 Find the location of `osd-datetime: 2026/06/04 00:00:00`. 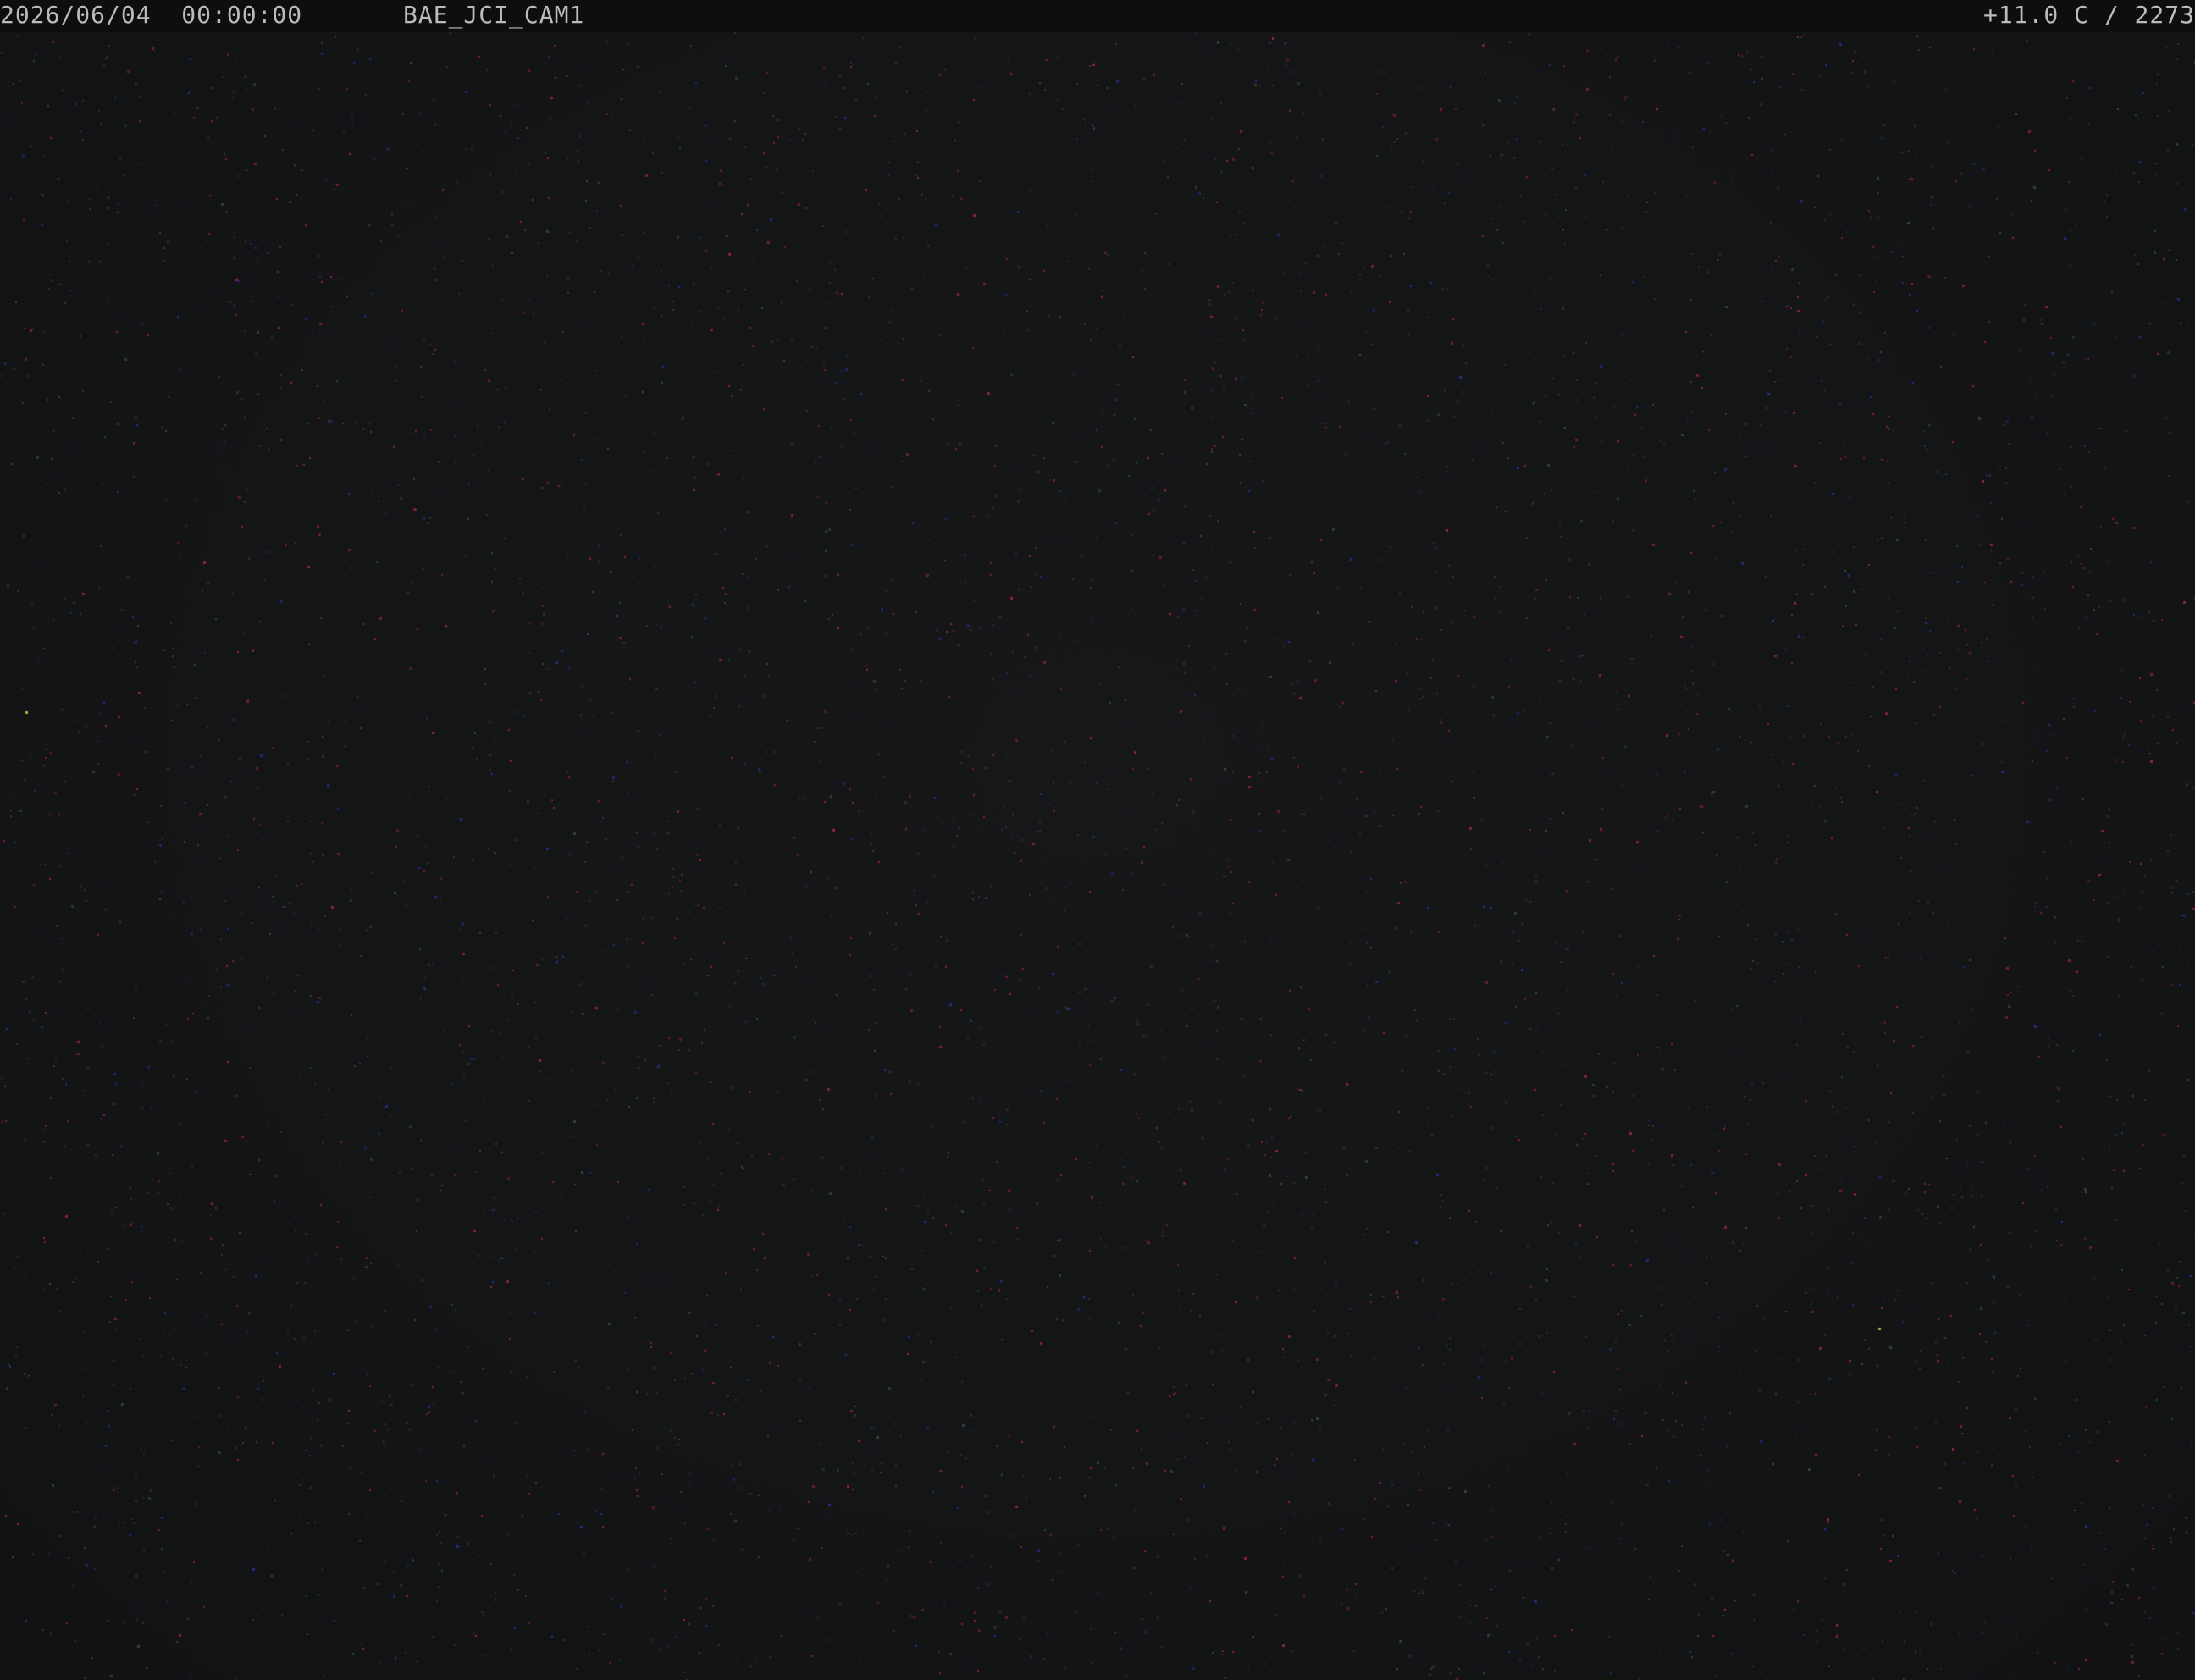

osd-datetime: 2026/06/04 00:00:00 is located at coordinates (151, 15).